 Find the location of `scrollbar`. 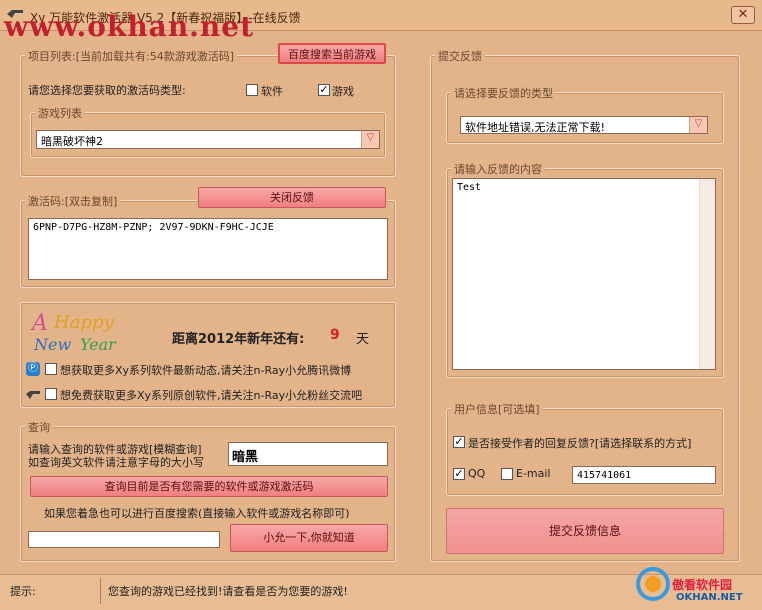

scrollbar is located at coordinates (707, 274).